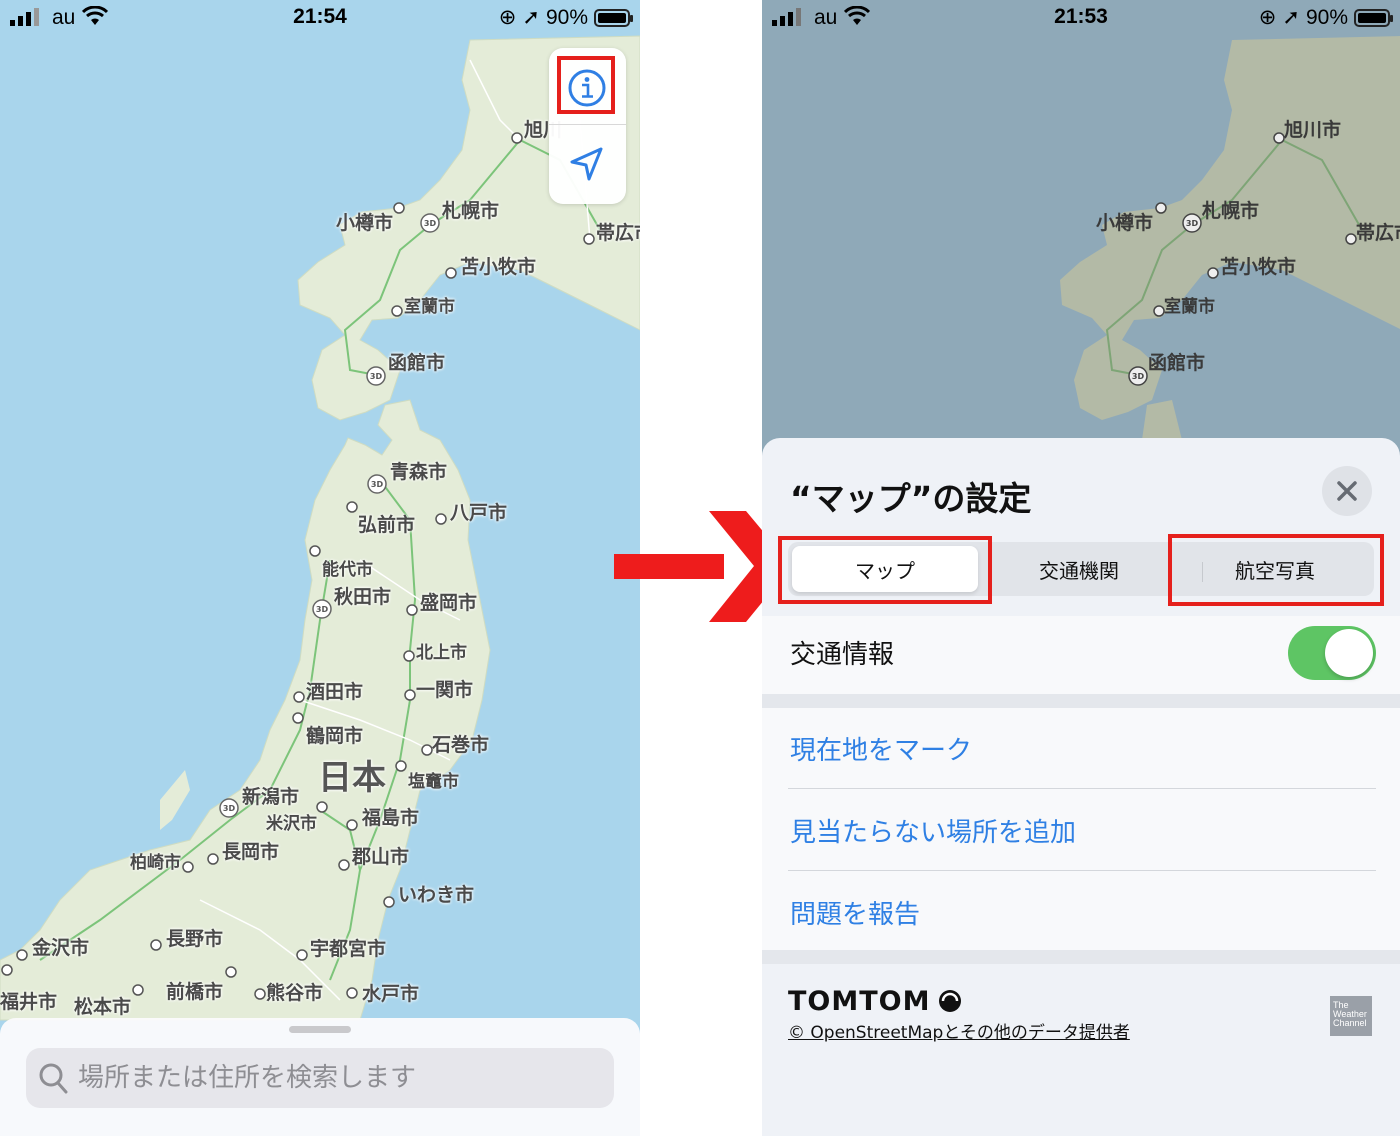  Describe the element at coordinates (587, 124) in the screenshot. I see `controls-divider` at that location.